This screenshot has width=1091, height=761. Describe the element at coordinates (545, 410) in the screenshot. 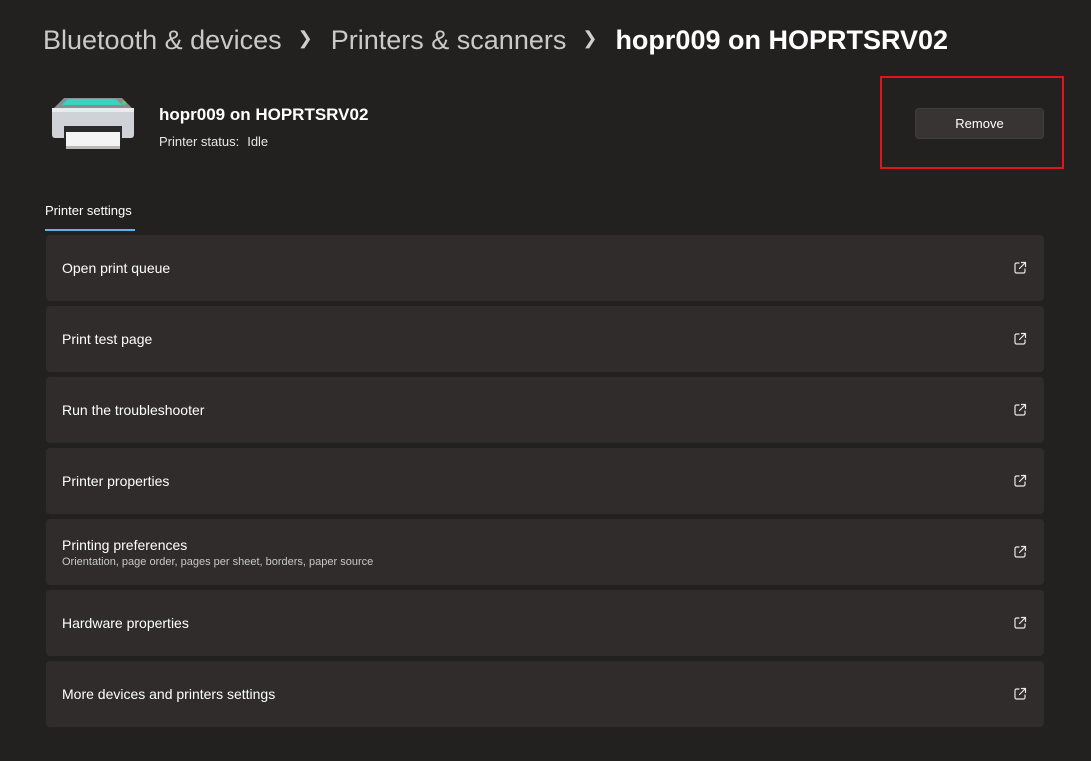

I see `setting-run-troubleshooter: Run the troubleshooter` at that location.